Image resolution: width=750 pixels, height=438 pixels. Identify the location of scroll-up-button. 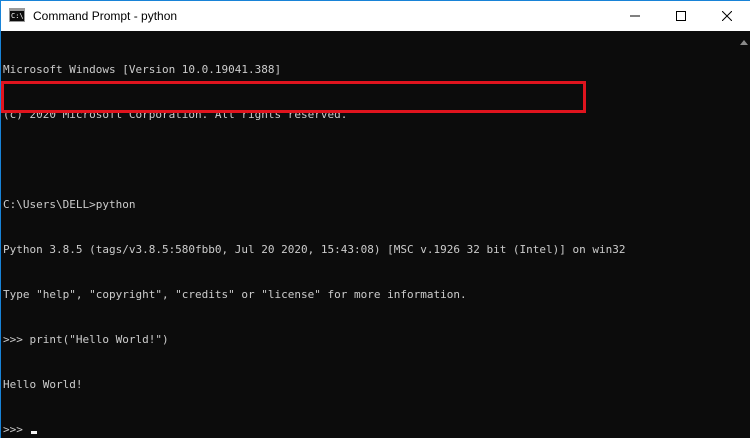
(744, 42).